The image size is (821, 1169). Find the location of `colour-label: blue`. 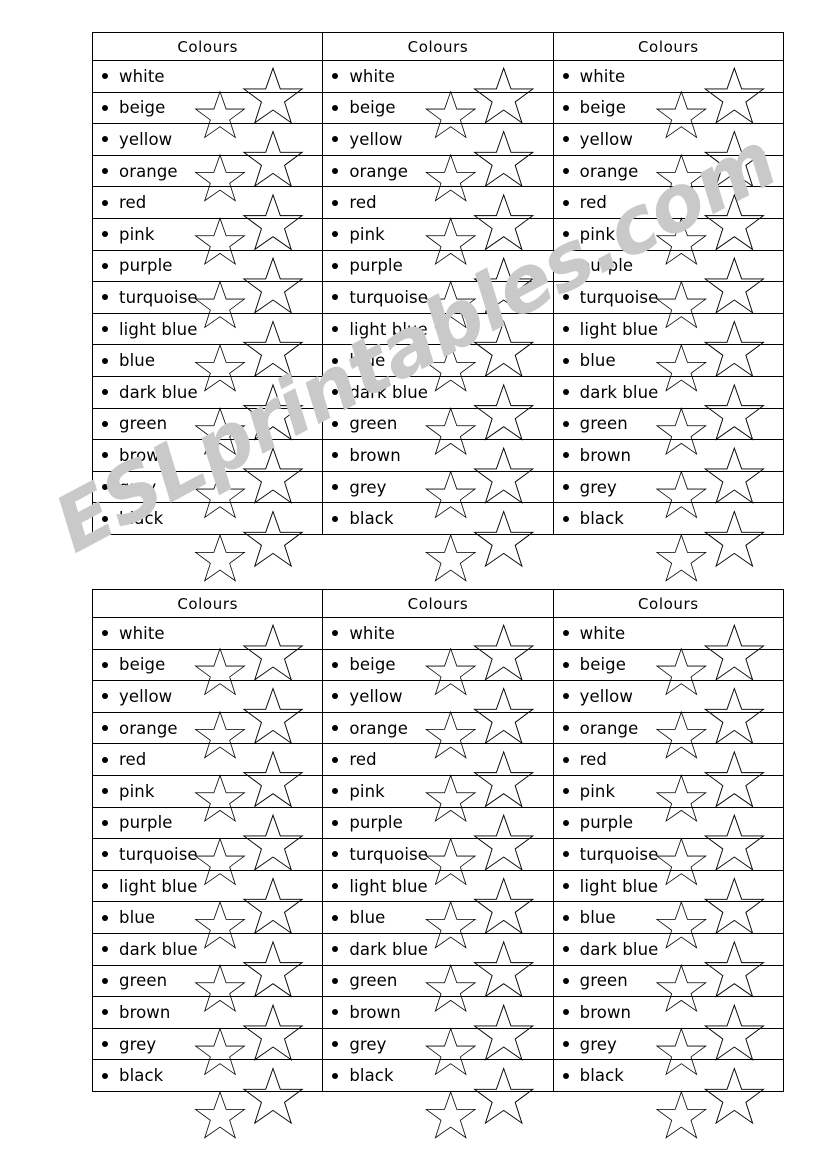

colour-label: blue is located at coordinates (137, 361).